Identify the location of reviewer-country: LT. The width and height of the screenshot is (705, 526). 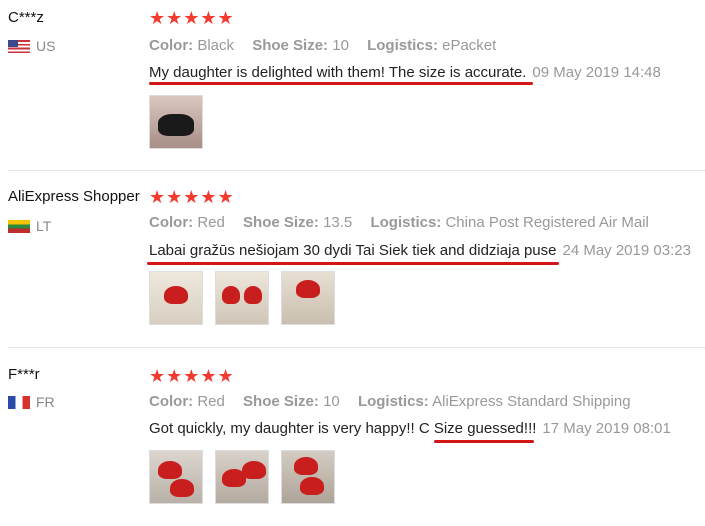
(29, 226).